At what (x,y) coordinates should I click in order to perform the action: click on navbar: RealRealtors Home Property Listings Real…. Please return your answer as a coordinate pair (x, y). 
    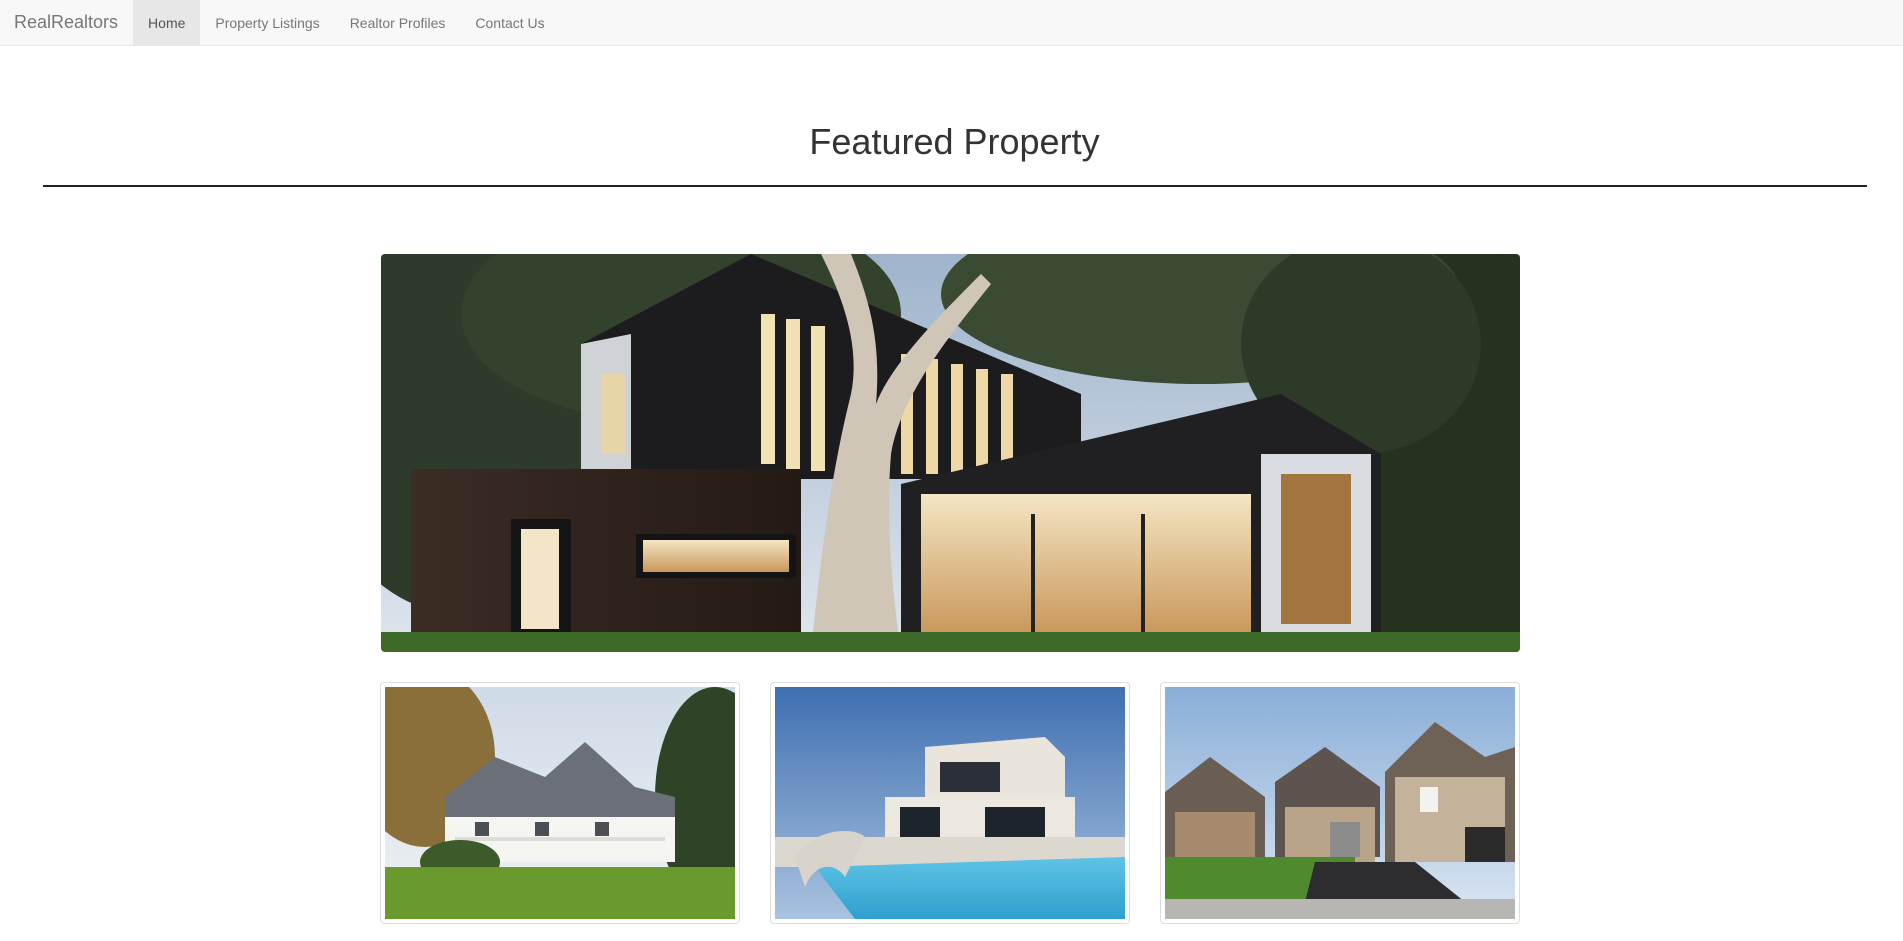
    Looking at the image, I should click on (951, 23).